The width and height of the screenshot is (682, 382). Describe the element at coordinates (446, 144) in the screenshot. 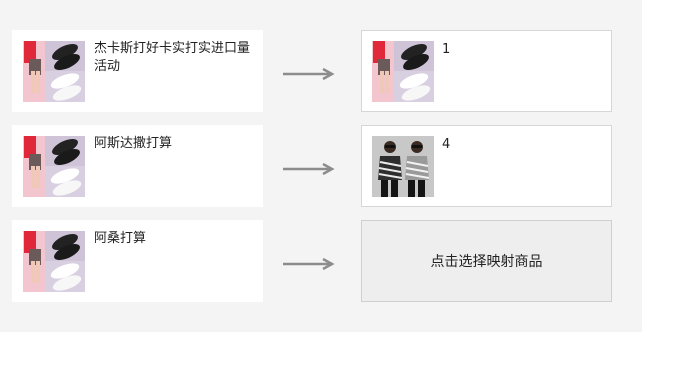

I see `mapped-product-count: 4` at that location.